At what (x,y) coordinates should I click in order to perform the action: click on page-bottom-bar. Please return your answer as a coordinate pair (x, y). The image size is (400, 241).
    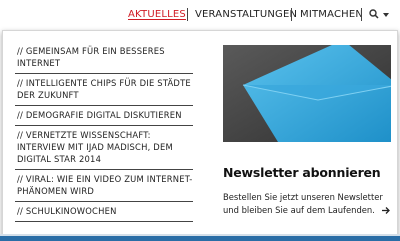
    Looking at the image, I should click on (200, 238).